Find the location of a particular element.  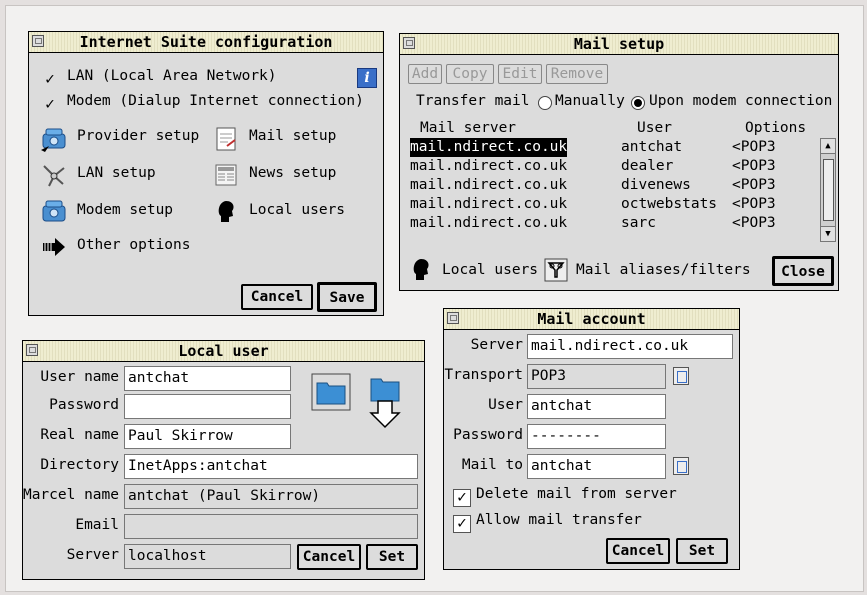

email-field is located at coordinates (271, 526).